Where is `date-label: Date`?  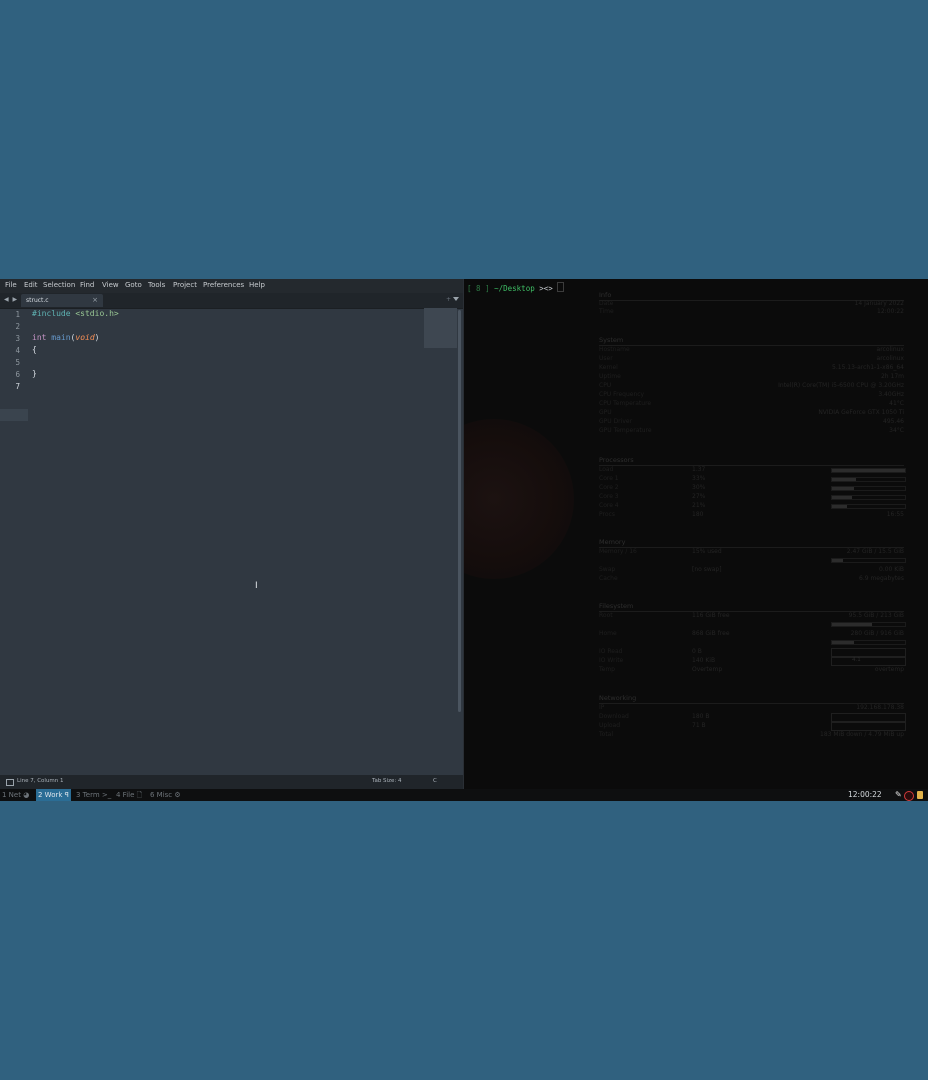
date-label: Date is located at coordinates (606, 303).